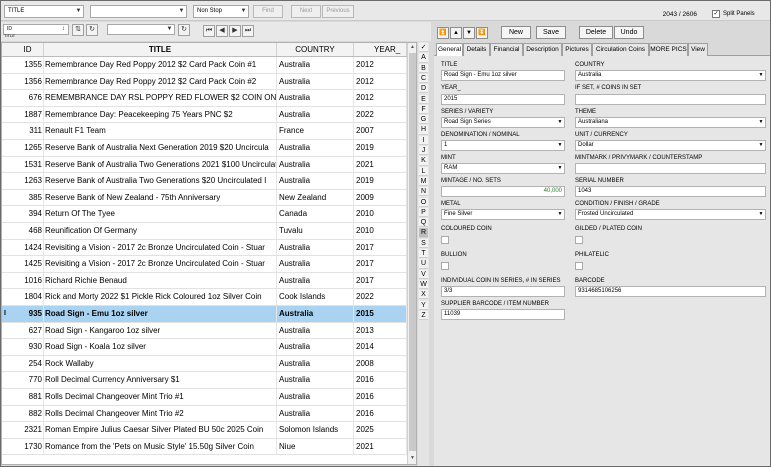 The image size is (771, 467). What do you see at coordinates (503, 75) in the screenshot?
I see `title-field: Road Sign - Emu 1oz silver` at bounding box center [503, 75].